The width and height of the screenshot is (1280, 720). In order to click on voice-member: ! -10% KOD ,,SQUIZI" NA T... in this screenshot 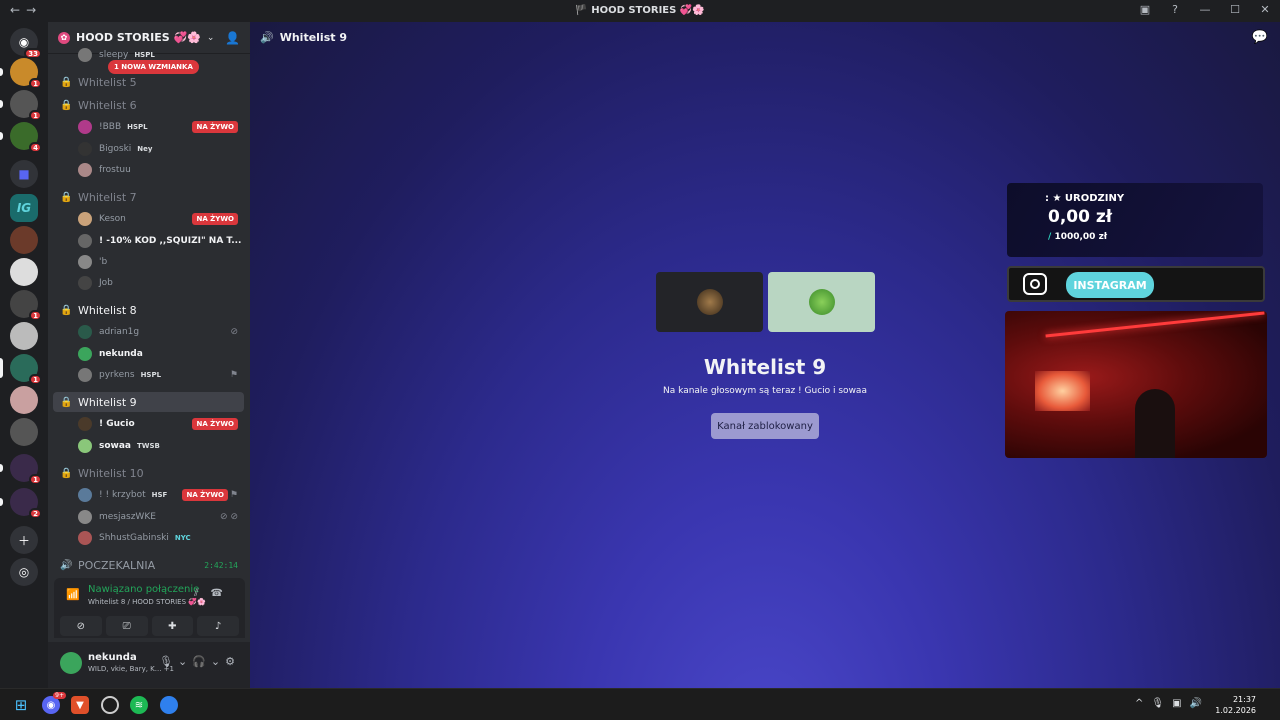, I will do `click(149, 241)`.